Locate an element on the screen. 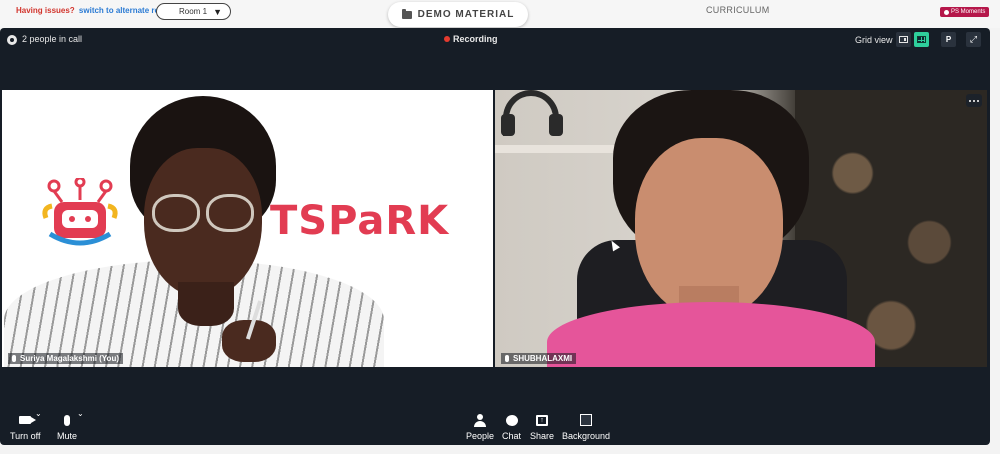  settings-gear-icon is located at coordinates (12, 40).